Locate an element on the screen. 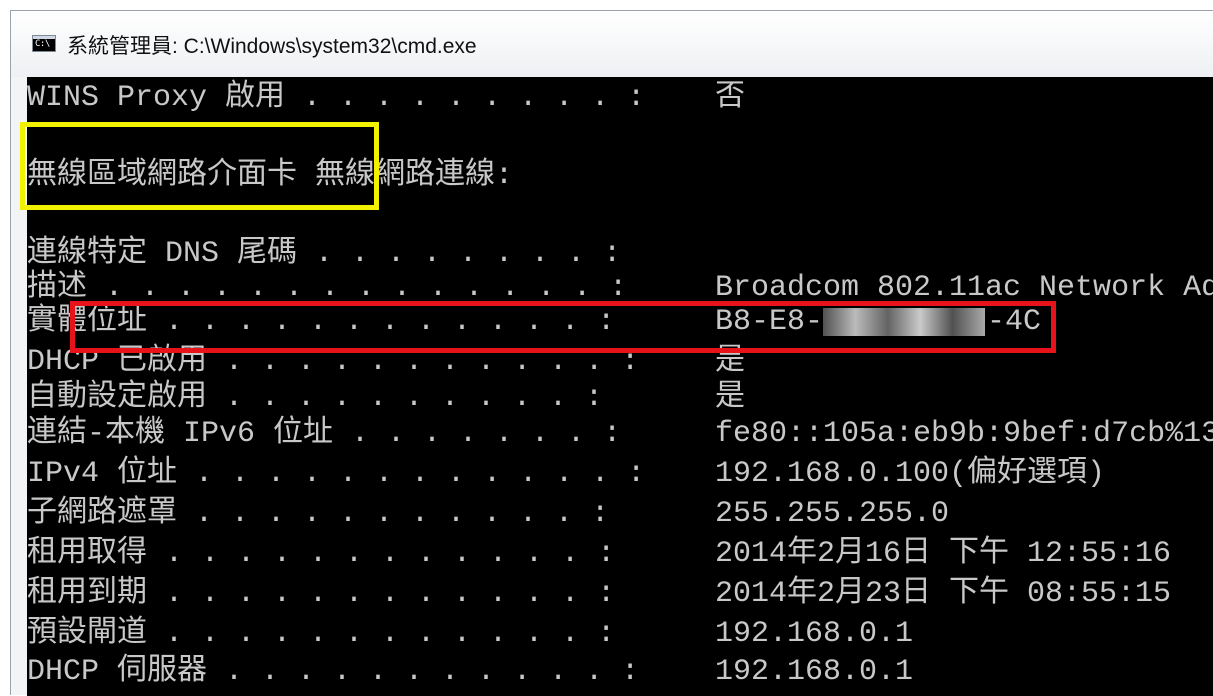 The width and height of the screenshot is (1213, 696). line-value-prefix: B8-E8- is located at coordinates (769, 322).